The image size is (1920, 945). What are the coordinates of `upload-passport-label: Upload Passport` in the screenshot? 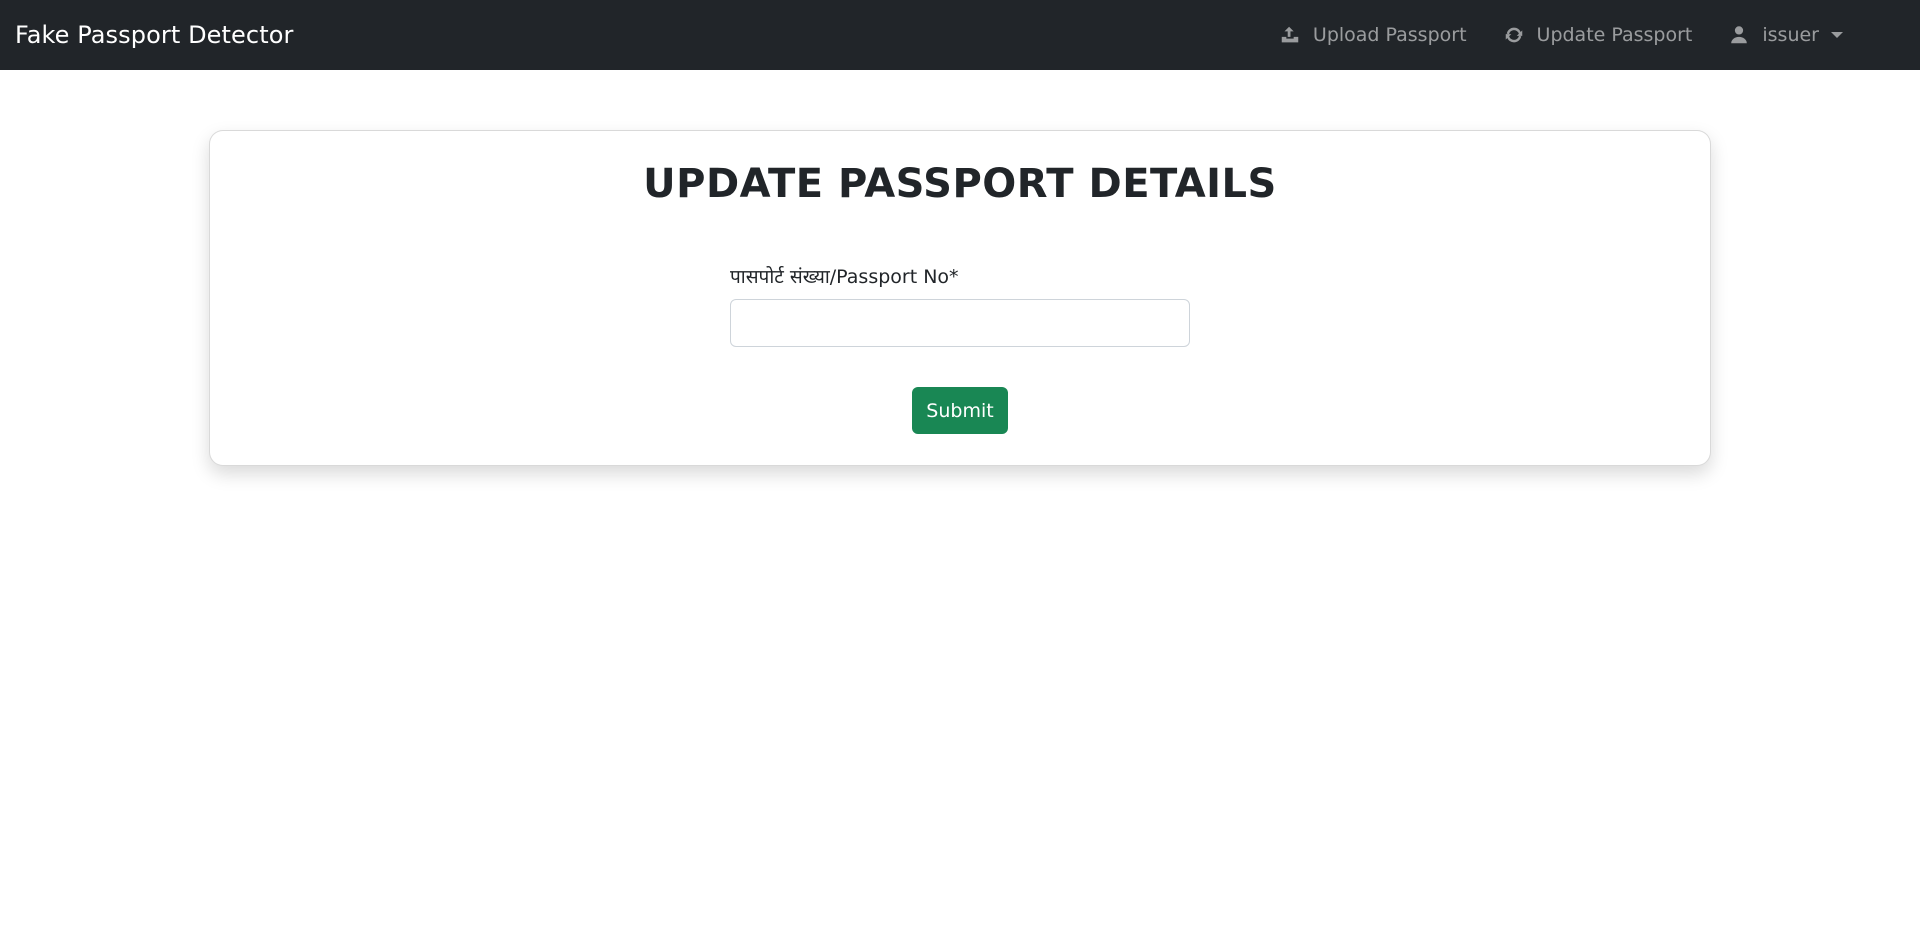 It's located at (1389, 35).